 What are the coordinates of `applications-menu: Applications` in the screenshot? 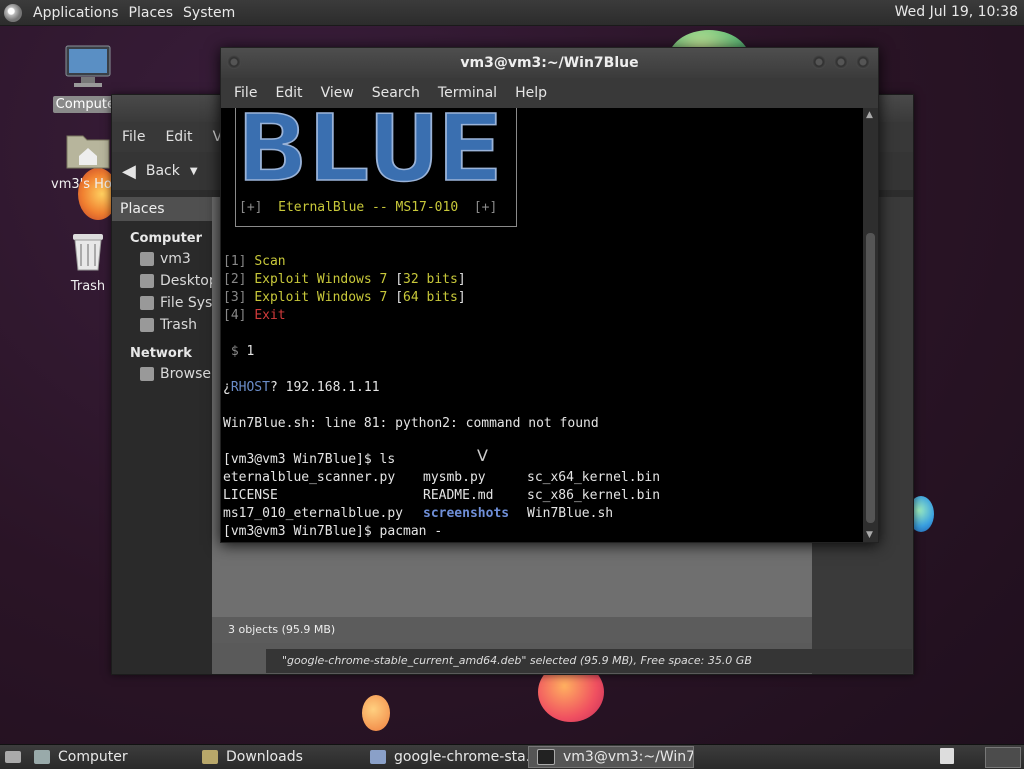 It's located at (64, 12).